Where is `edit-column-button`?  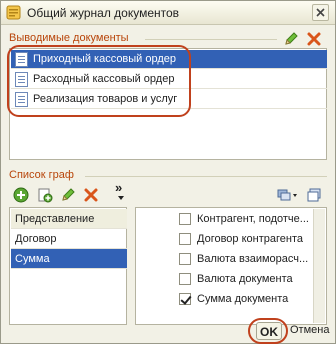 edit-column-button is located at coordinates (68, 195).